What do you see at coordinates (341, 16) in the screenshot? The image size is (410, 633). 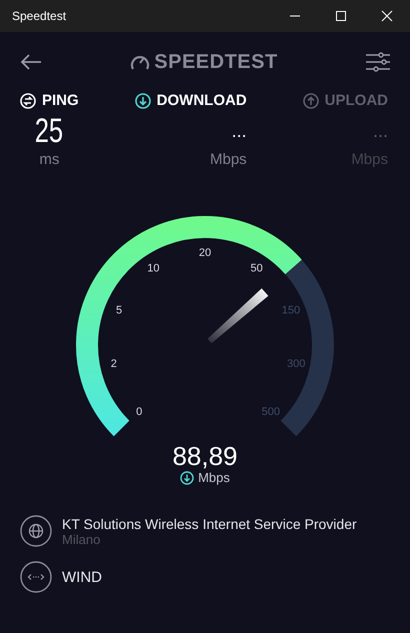 I see `maximize-icon` at bounding box center [341, 16].